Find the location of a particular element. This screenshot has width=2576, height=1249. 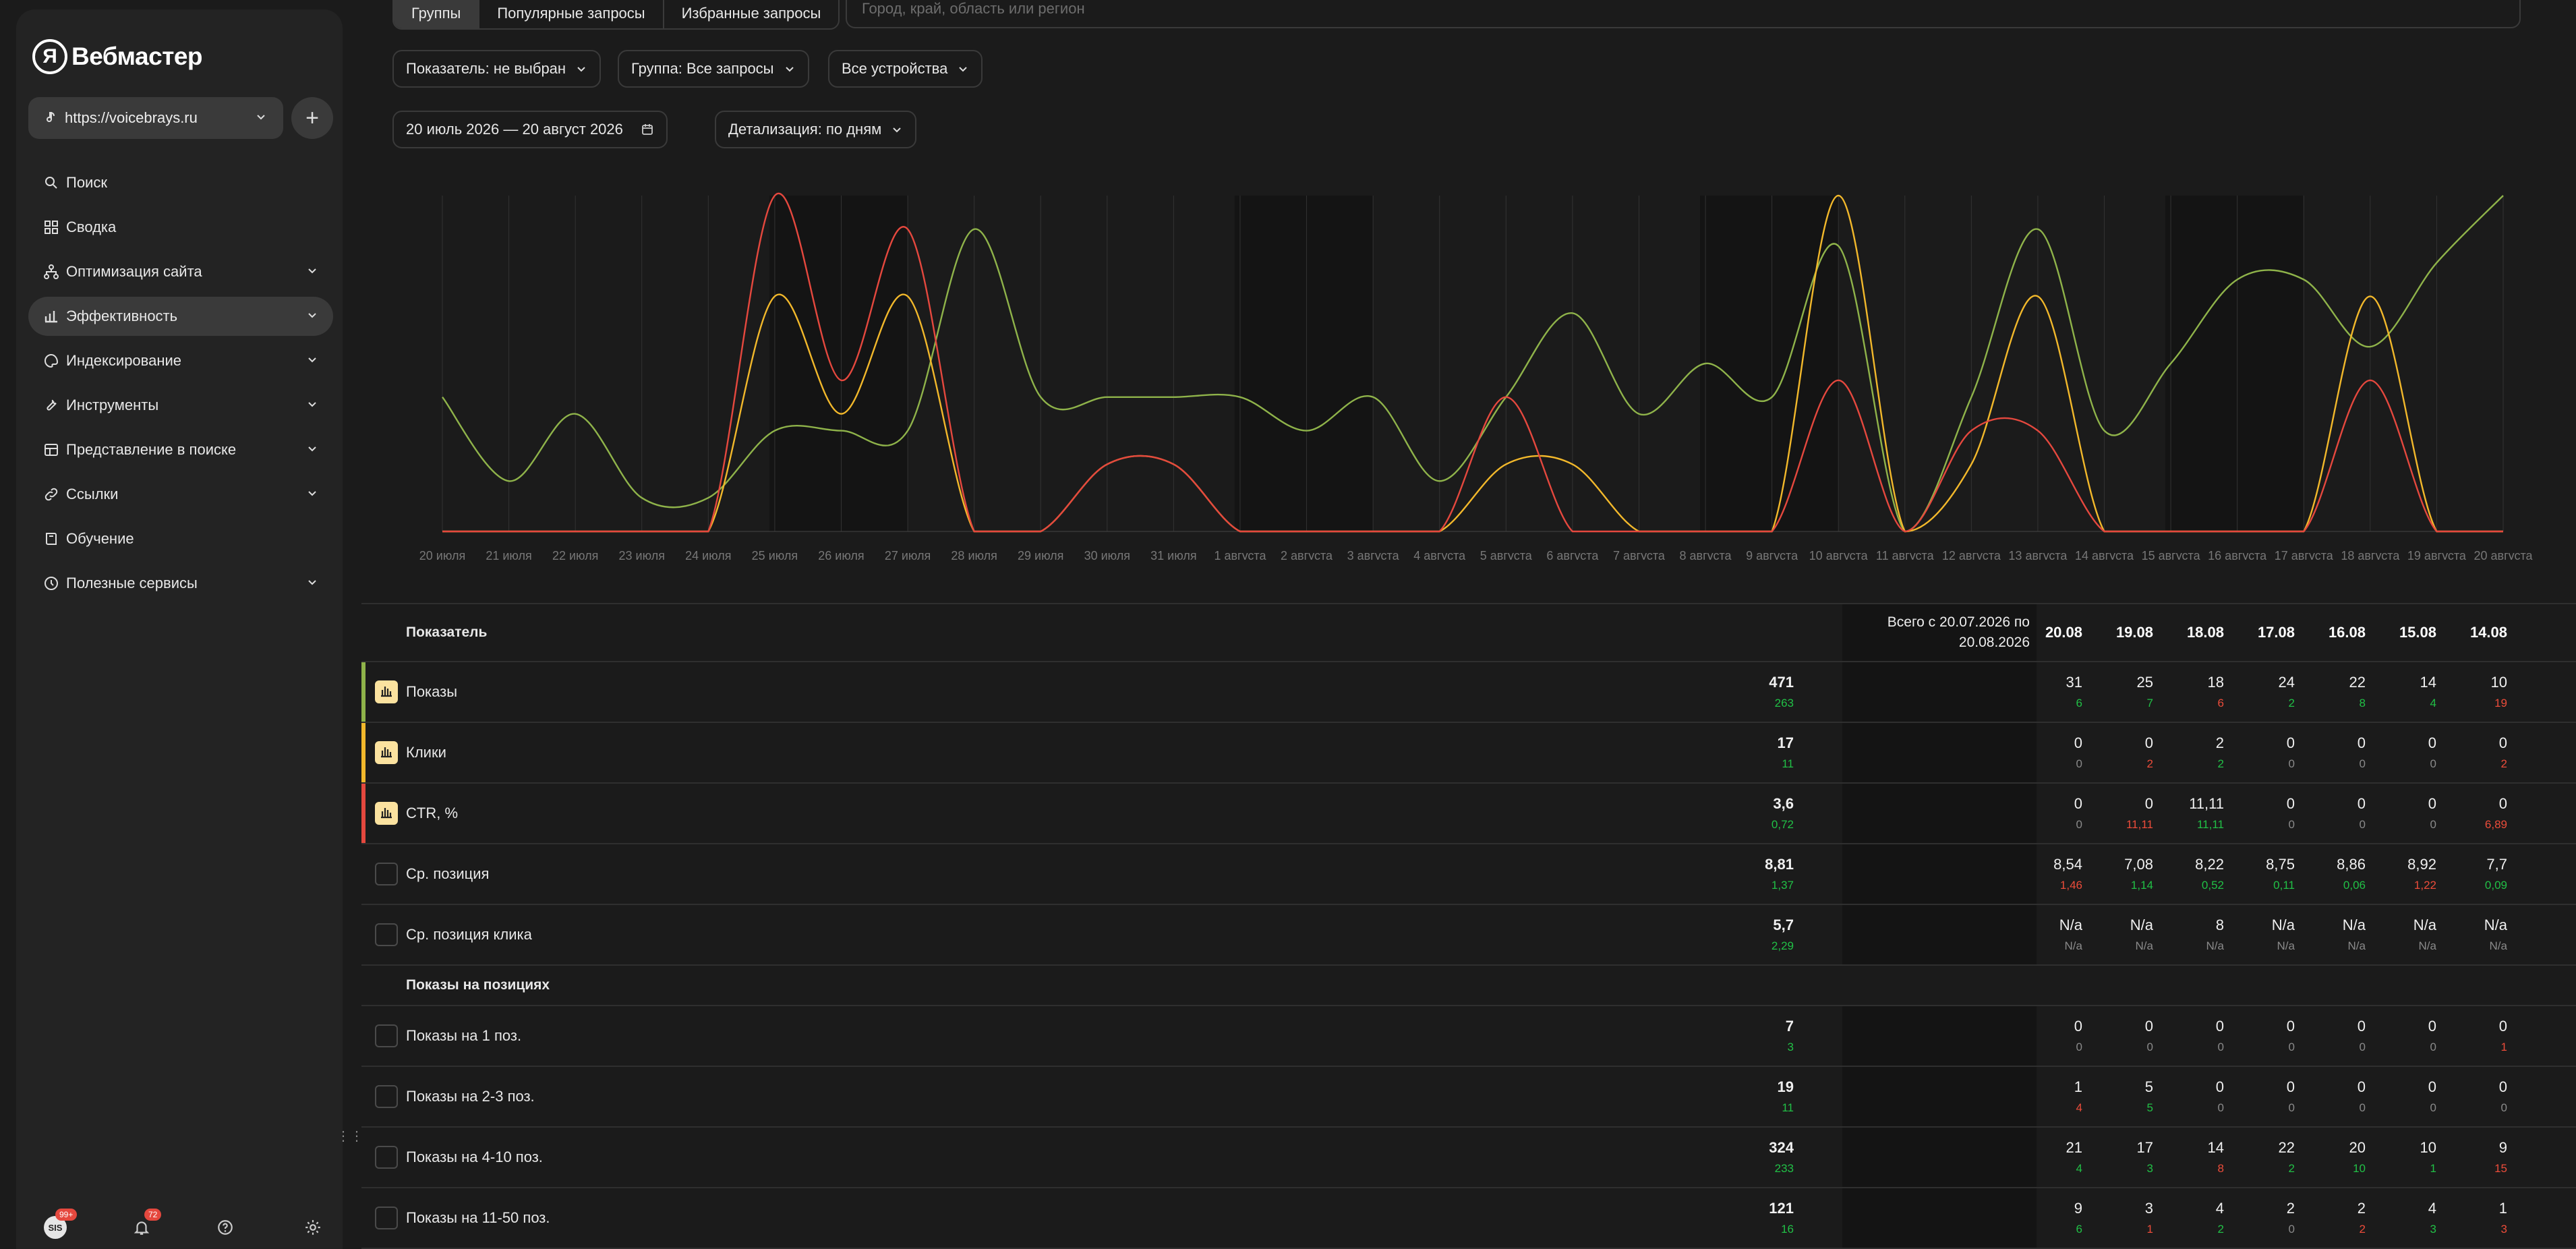

detail-filter: Детализация: по дням is located at coordinates (816, 129).